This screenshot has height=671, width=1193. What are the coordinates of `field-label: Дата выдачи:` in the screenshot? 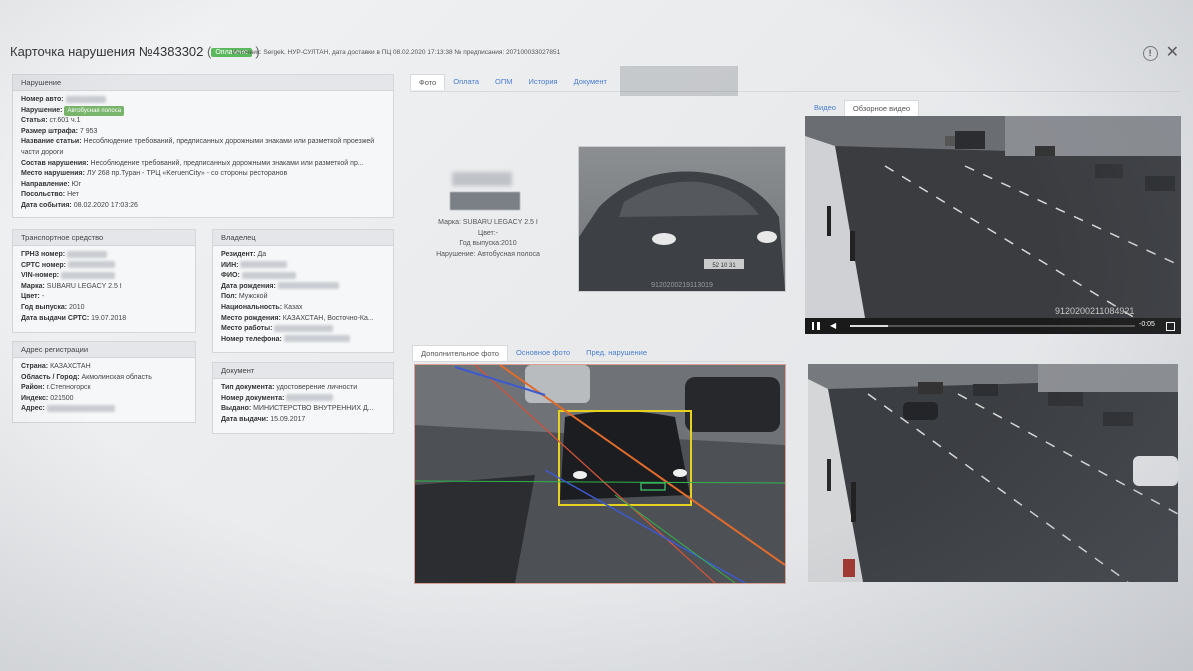 It's located at (245, 419).